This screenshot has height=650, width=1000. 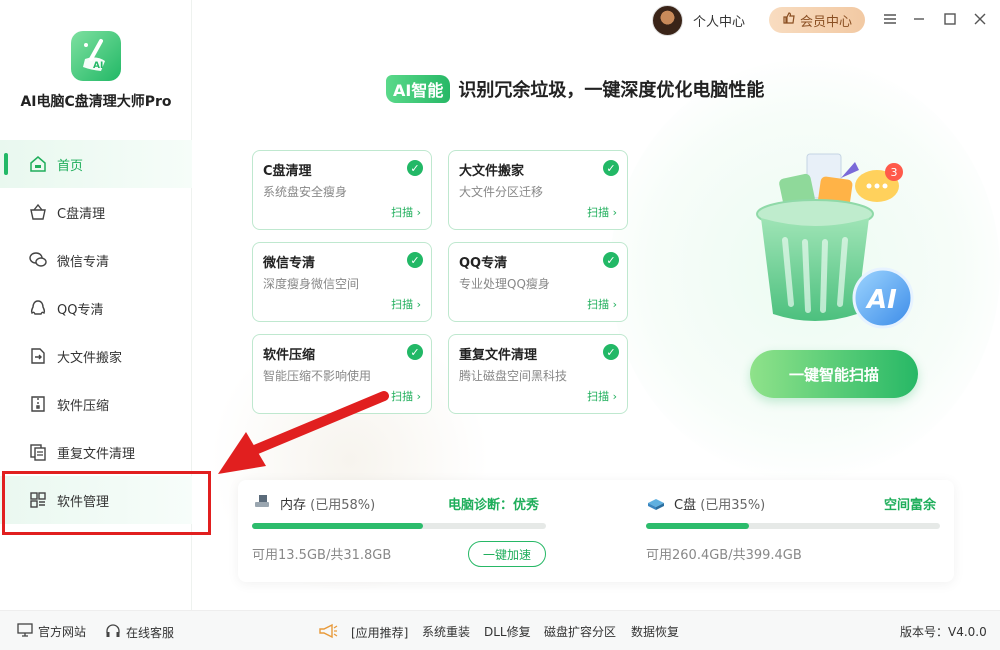 What do you see at coordinates (507, 554) in the screenshot?
I see `speed-up-button: 一键加速` at bounding box center [507, 554].